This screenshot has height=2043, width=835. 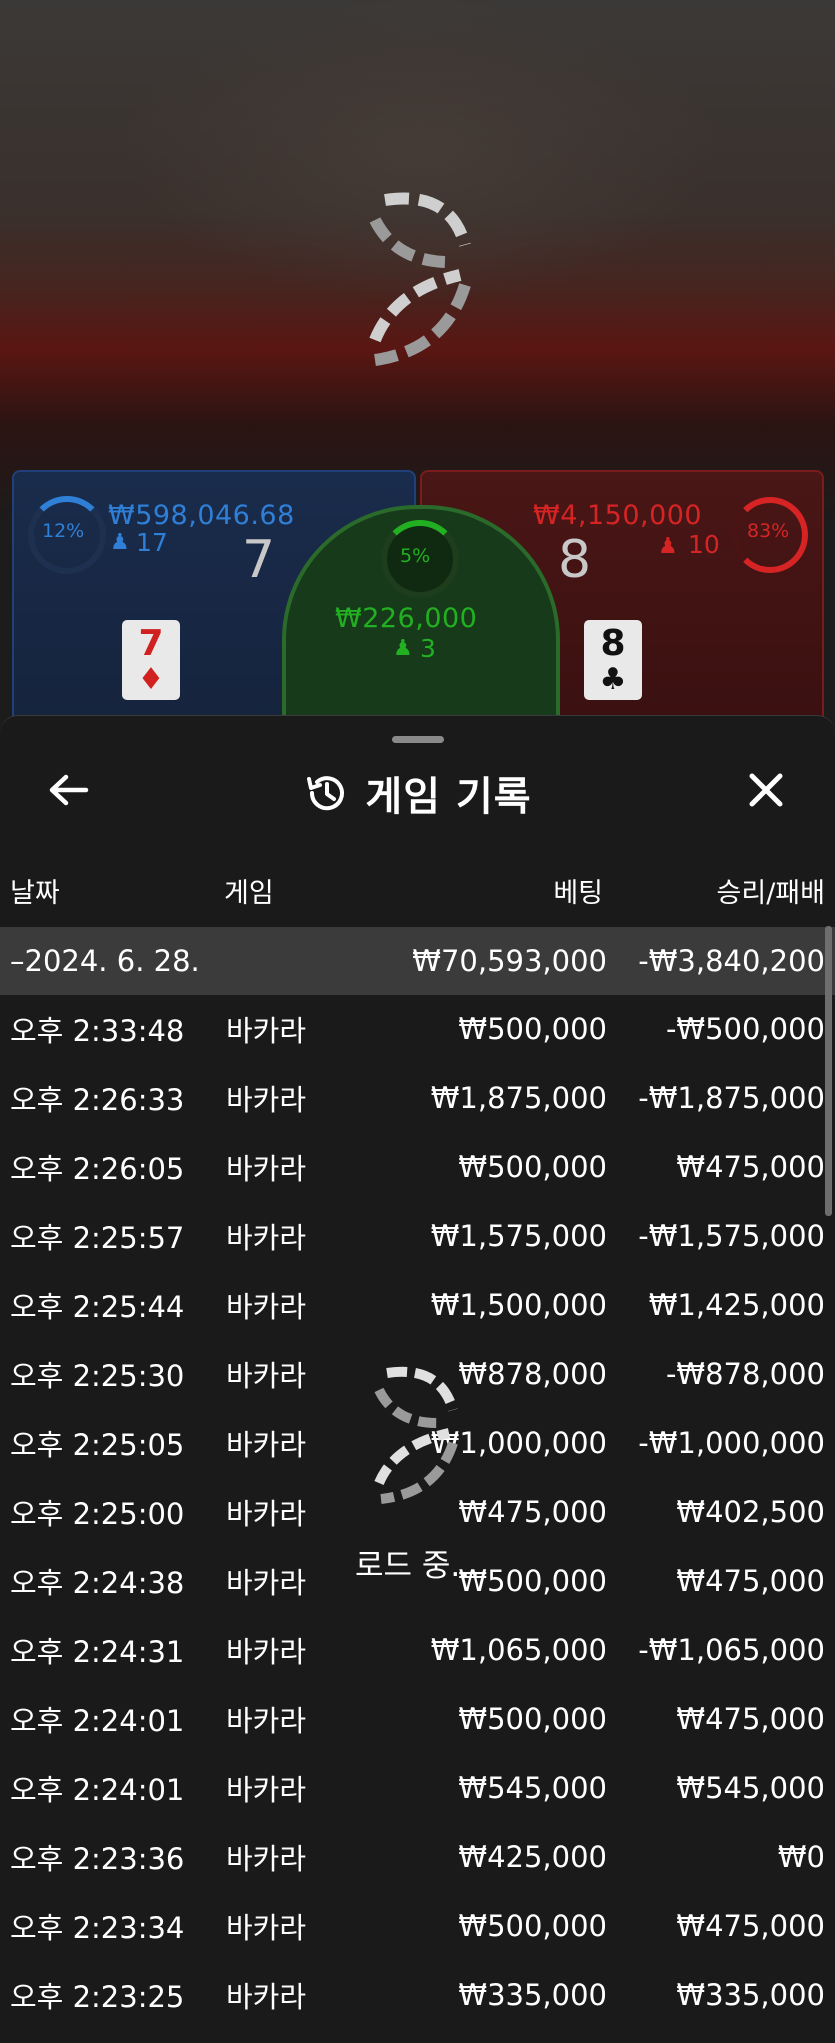 I want to click on row-time: 오후 2:23:34, so click(x=97, y=1928).